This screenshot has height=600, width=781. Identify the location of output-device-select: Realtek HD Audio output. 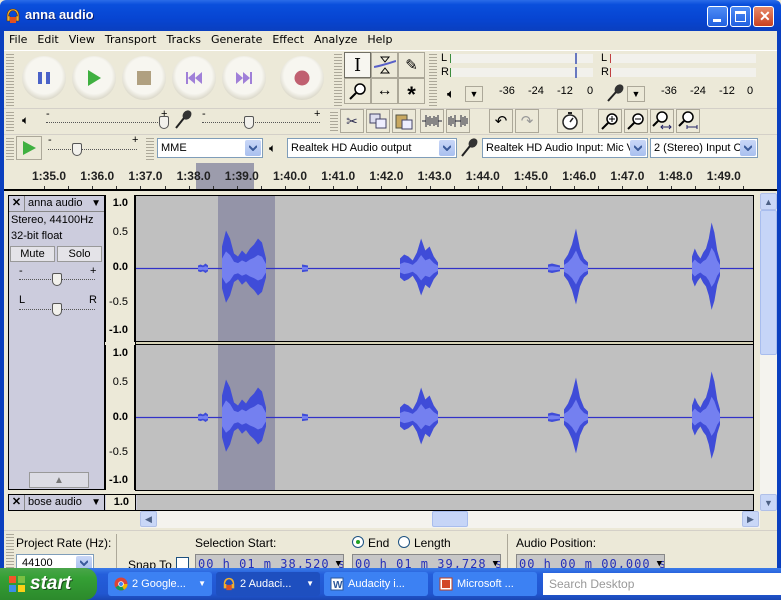
(372, 148).